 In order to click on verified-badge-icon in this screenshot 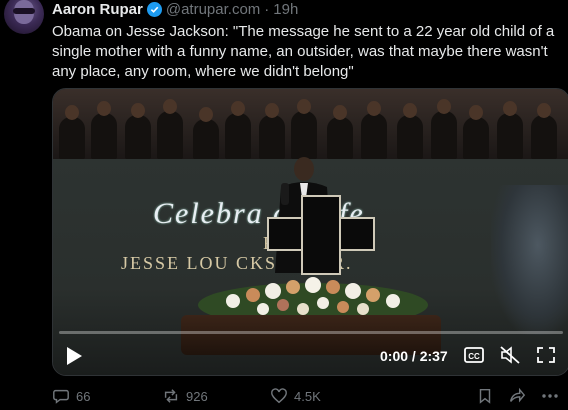, I will do `click(154, 9)`.